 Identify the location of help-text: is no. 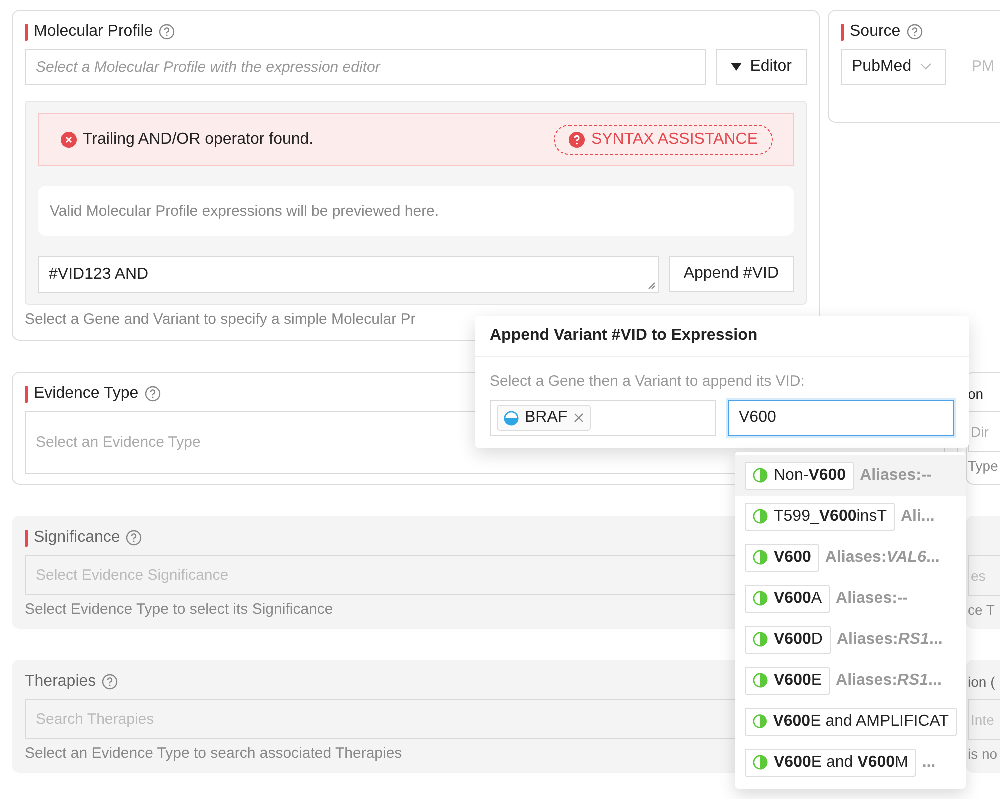
(983, 754).